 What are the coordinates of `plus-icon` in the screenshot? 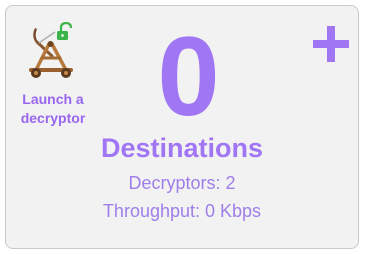 It's located at (331, 44).